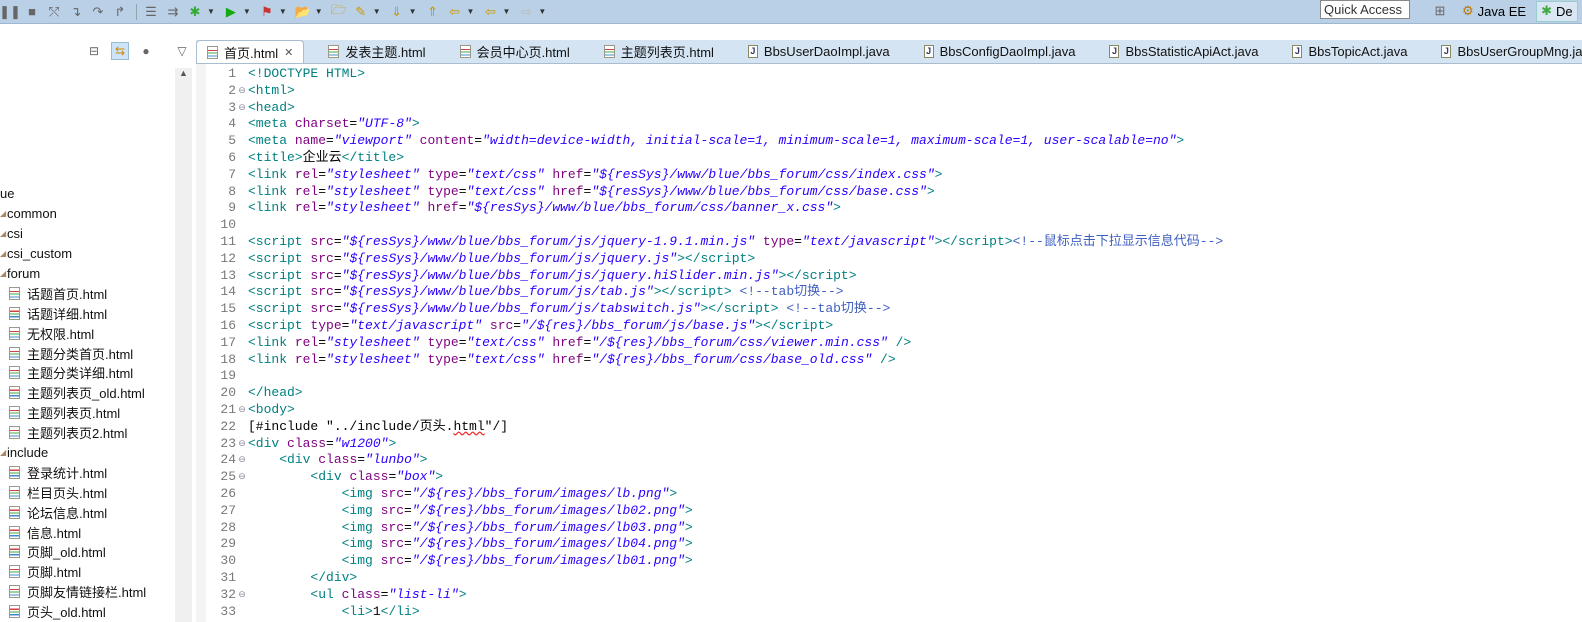 Image resolution: width=1582 pixels, height=622 pixels. Describe the element at coordinates (303, 12) in the screenshot. I see `new-project-icon: 📂` at that location.